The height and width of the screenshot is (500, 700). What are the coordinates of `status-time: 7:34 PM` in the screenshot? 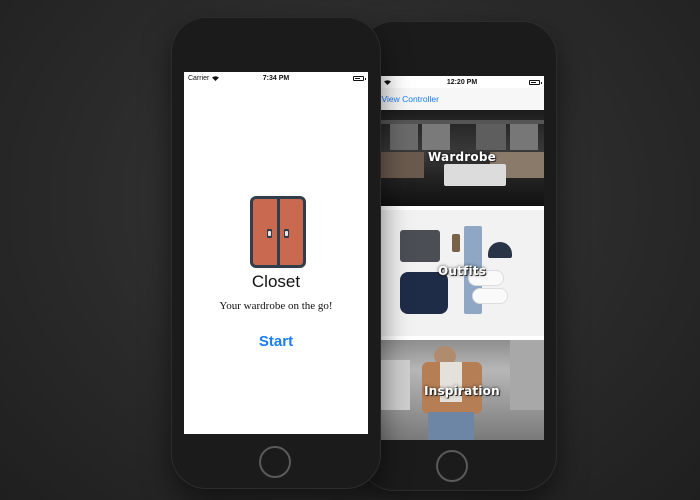 It's located at (276, 78).